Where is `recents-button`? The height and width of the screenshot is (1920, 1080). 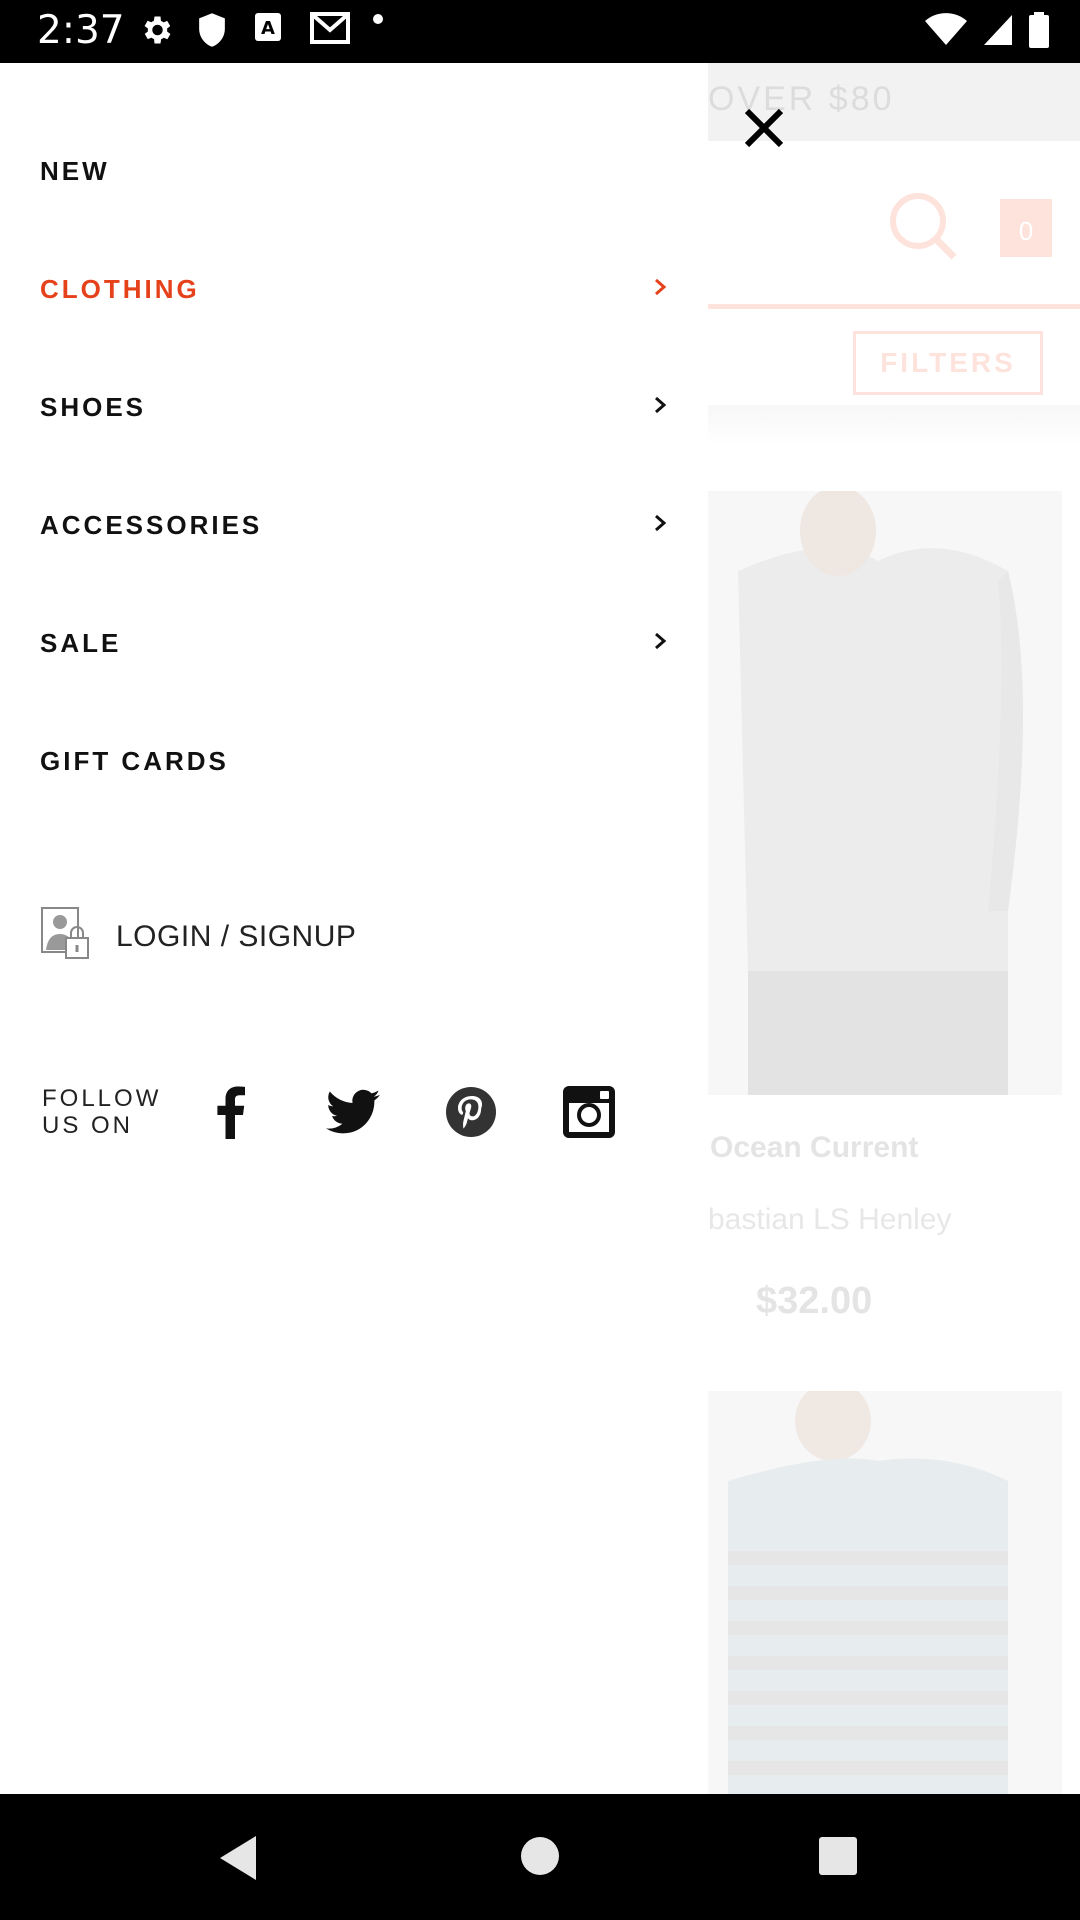
recents-button is located at coordinates (838, 1858).